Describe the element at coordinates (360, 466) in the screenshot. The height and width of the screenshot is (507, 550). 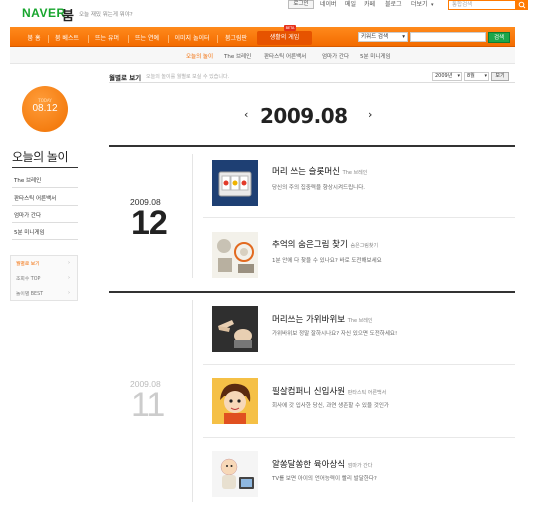
I see `game-category: 엄마가 간다` at that location.